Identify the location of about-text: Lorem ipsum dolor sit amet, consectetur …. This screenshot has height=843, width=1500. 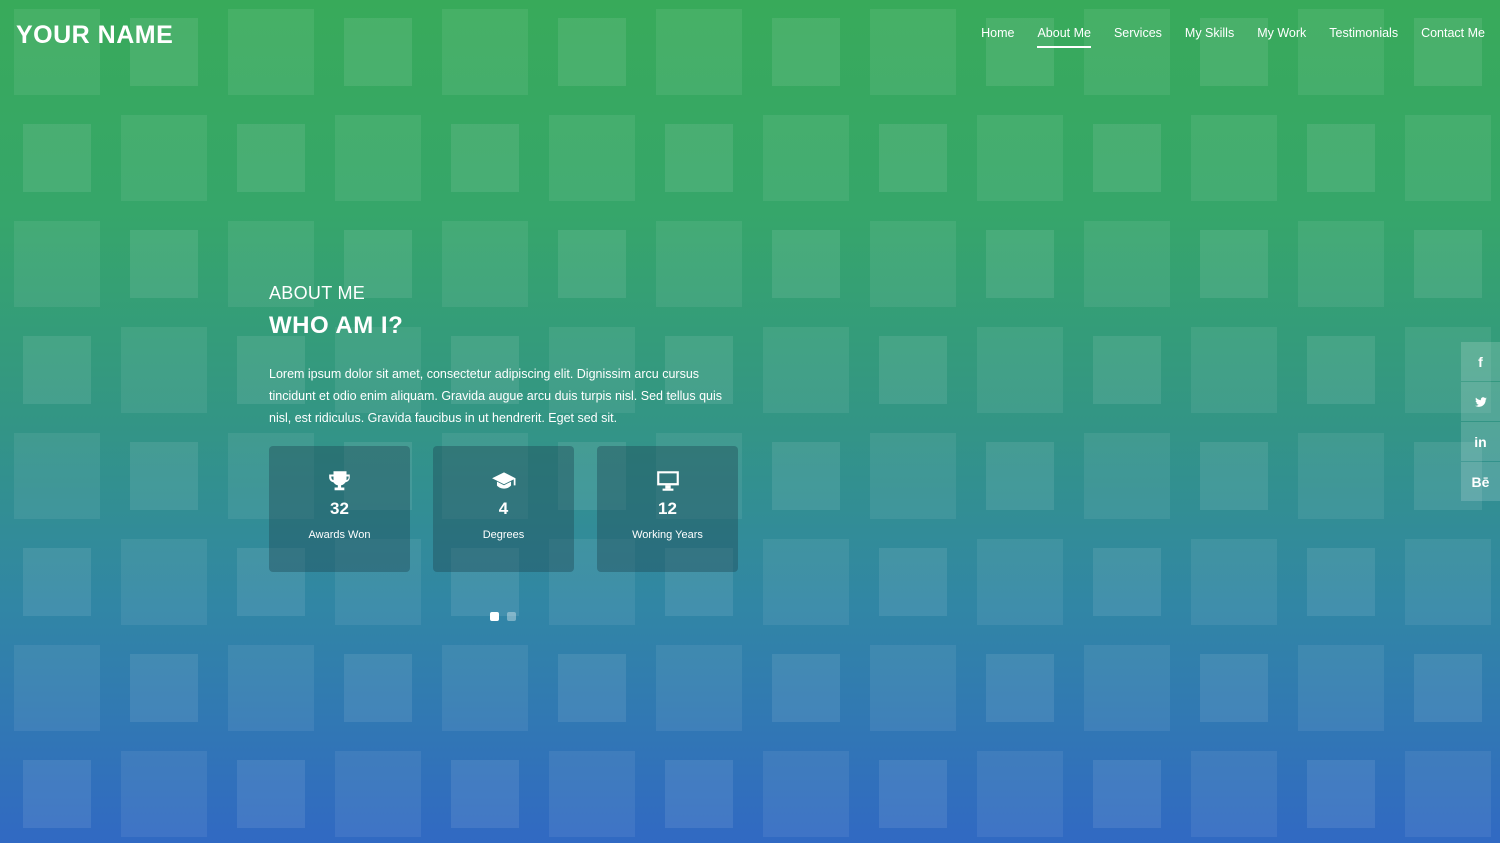
(496, 396).